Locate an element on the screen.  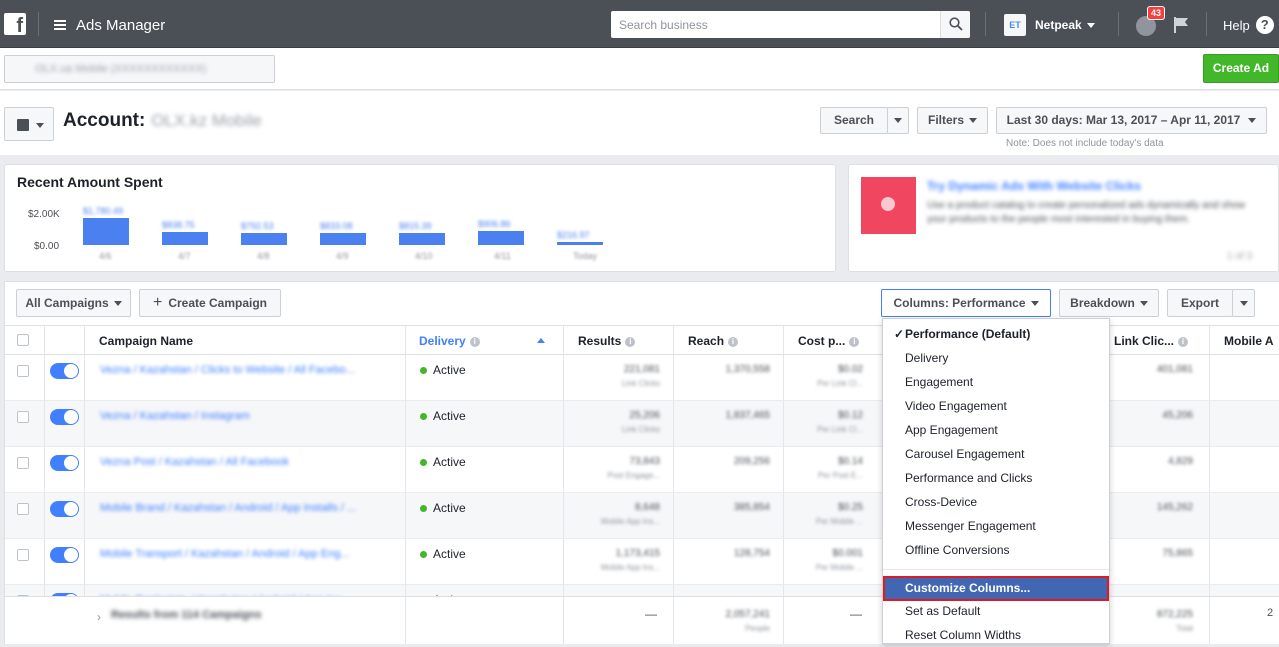
results-type: Link Clicks is located at coordinates (640, 383).